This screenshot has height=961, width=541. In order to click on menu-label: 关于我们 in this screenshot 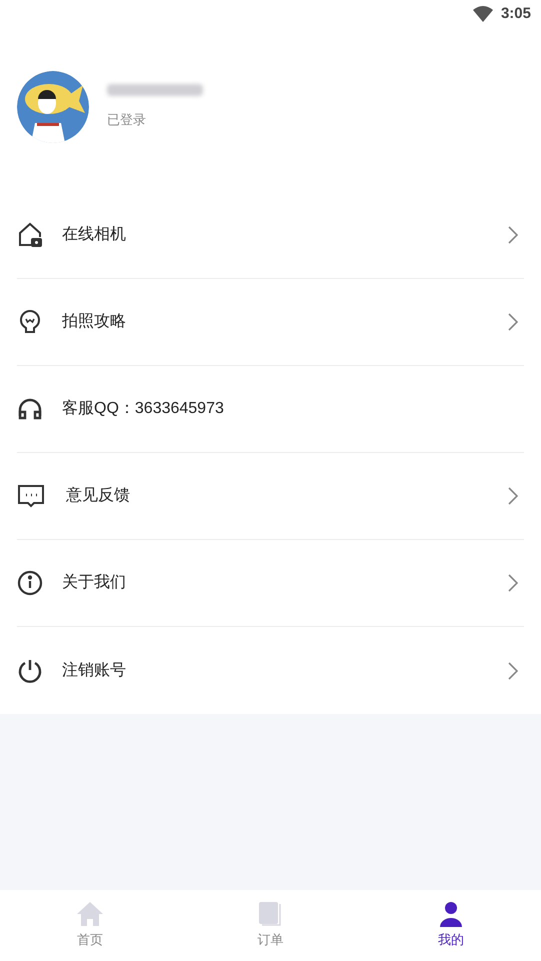, I will do `click(94, 582)`.